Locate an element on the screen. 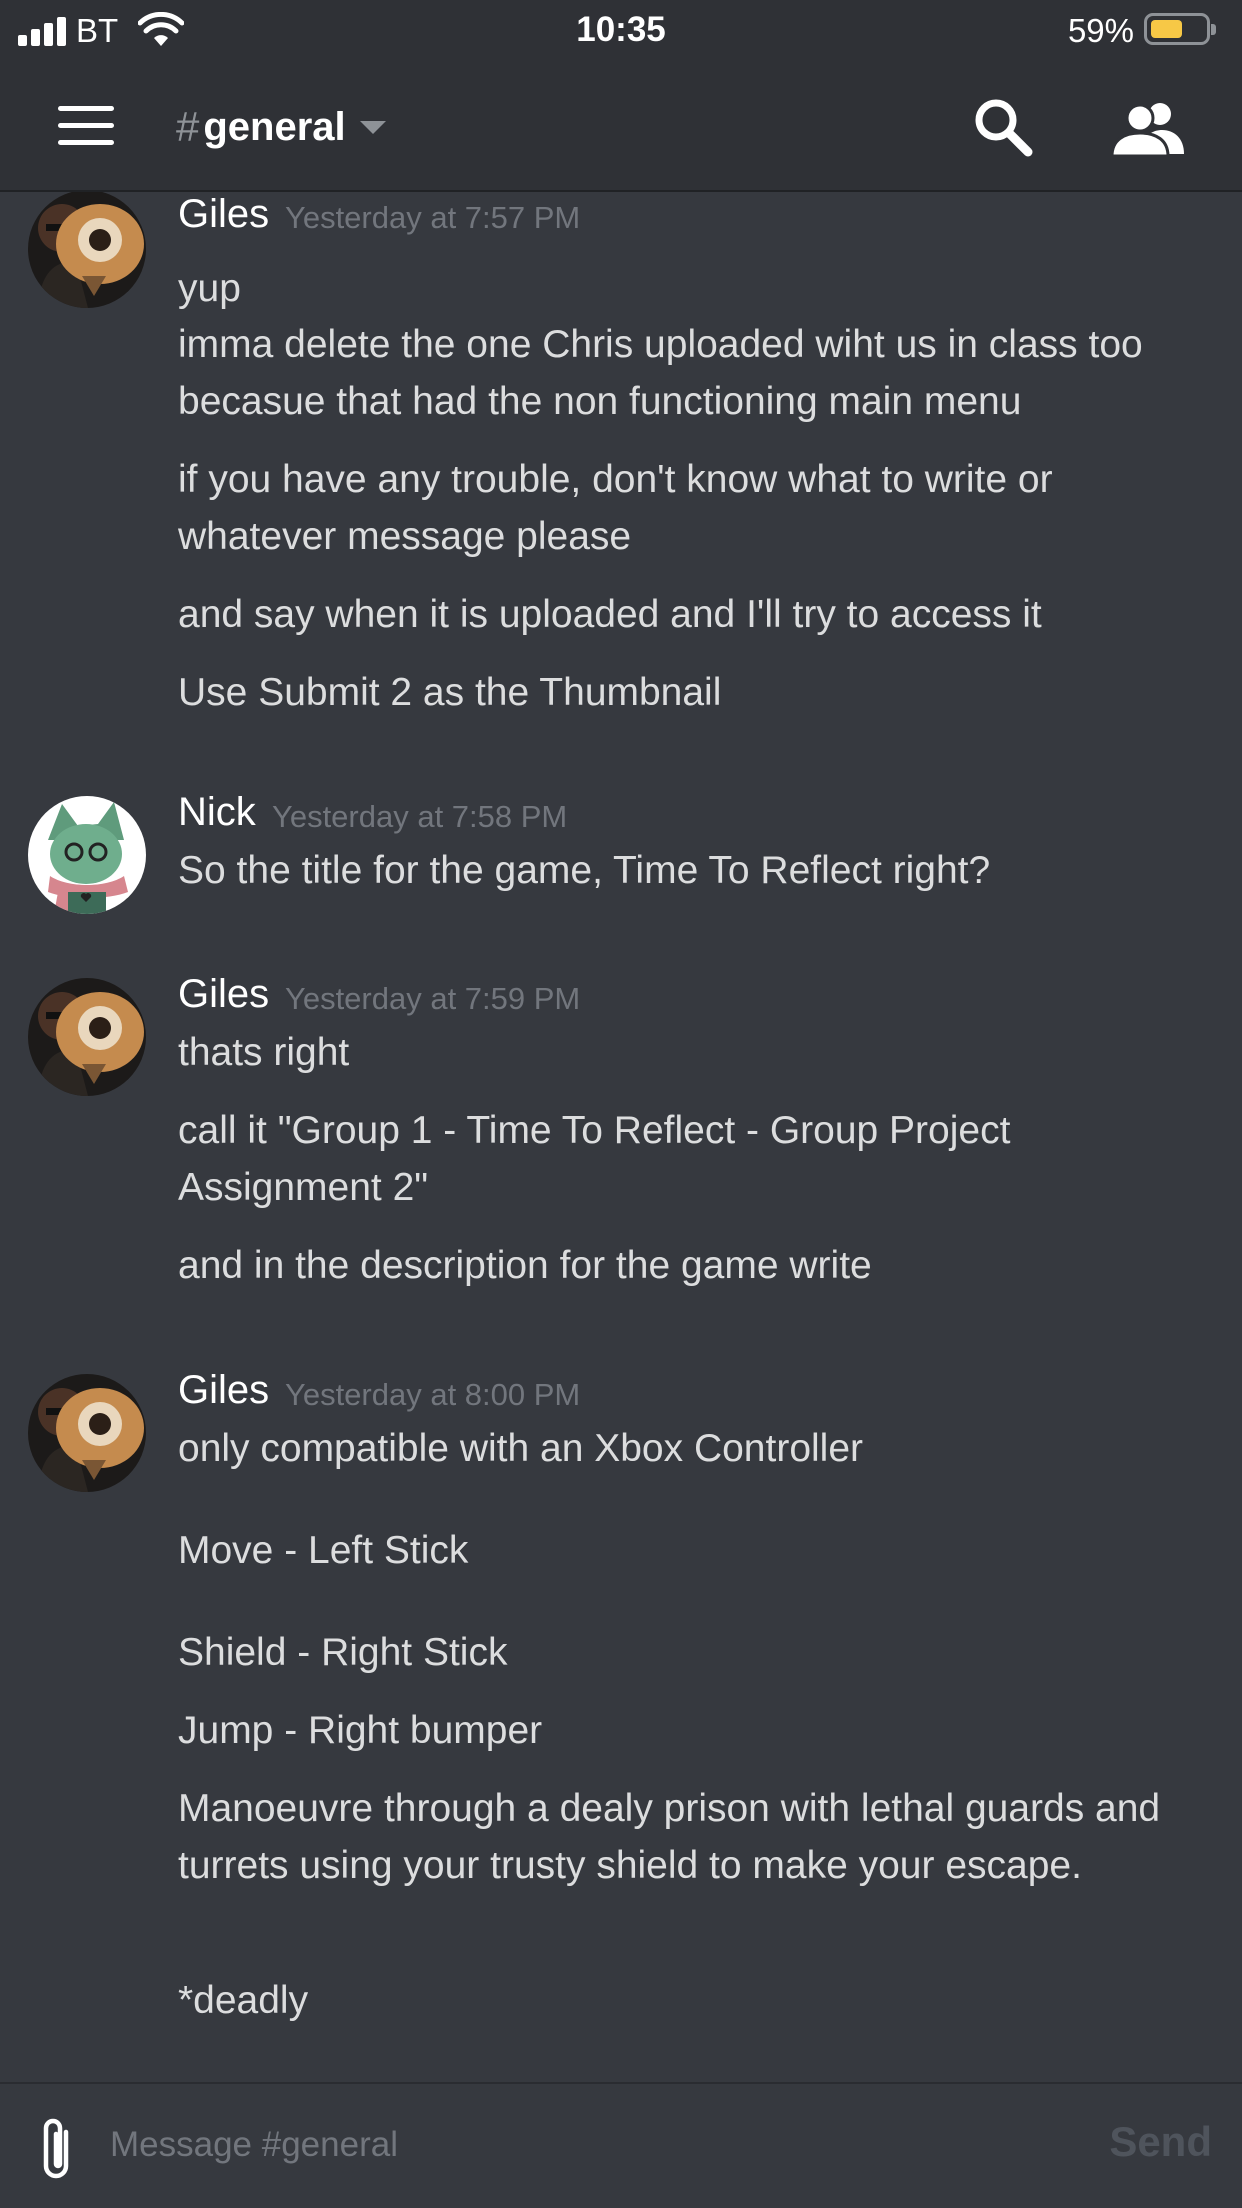  menu-icon is located at coordinates (86, 126).